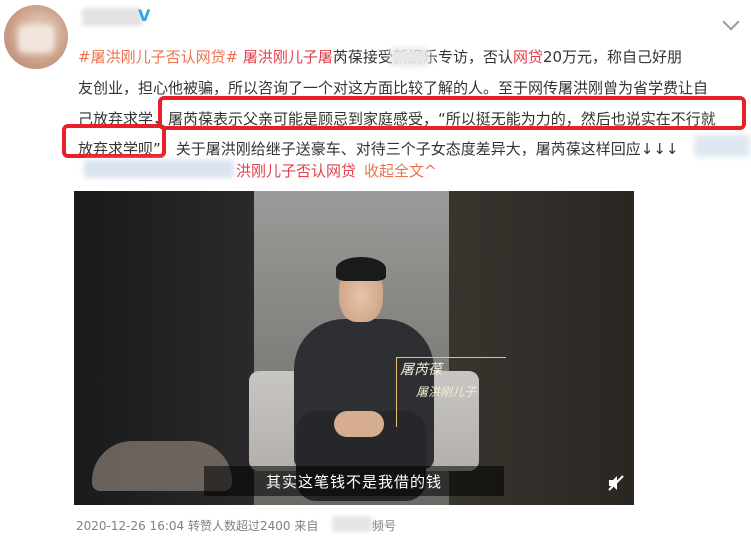 The width and height of the screenshot is (751, 554). I want to click on keyword-name: 屠洪刚儿子屠, so click(285, 57).